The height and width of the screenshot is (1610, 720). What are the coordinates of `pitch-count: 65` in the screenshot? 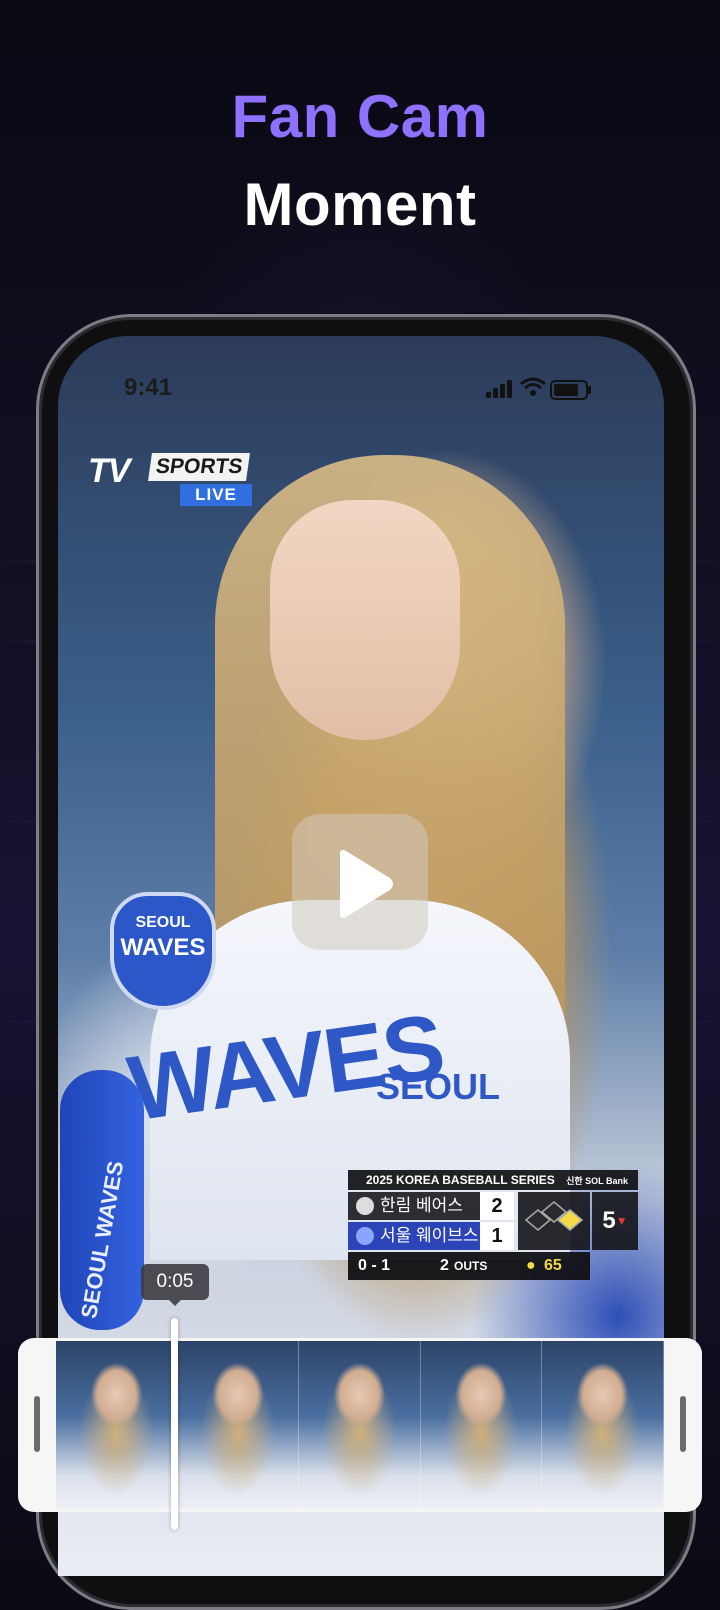 It's located at (553, 1265).